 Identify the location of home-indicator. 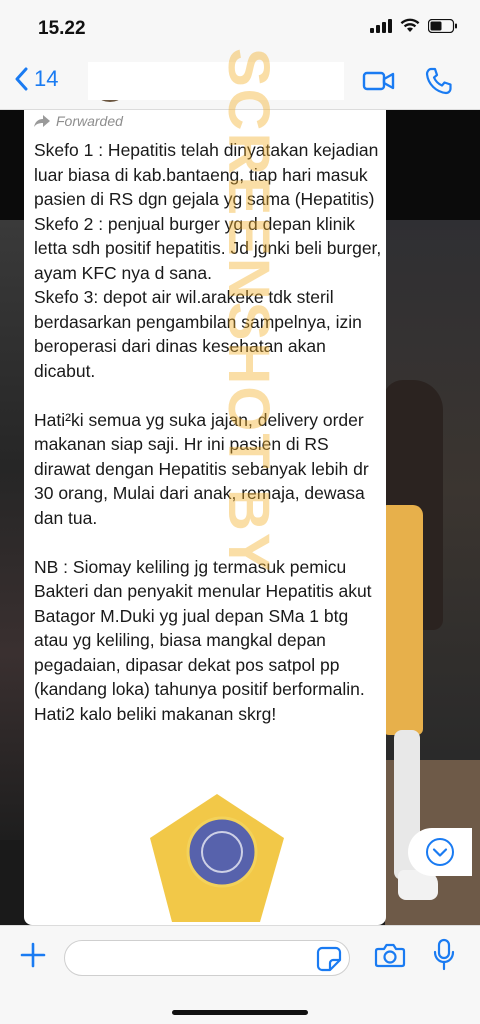
(240, 1012).